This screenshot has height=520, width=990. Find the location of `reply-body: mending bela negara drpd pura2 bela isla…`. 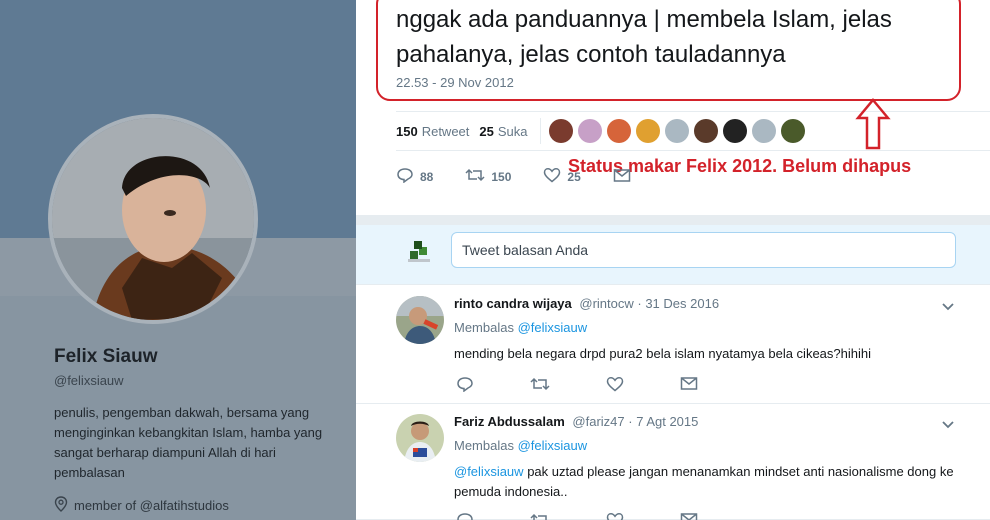

reply-body: mending bela negara drpd pura2 bela isla… is located at coordinates (662, 353).